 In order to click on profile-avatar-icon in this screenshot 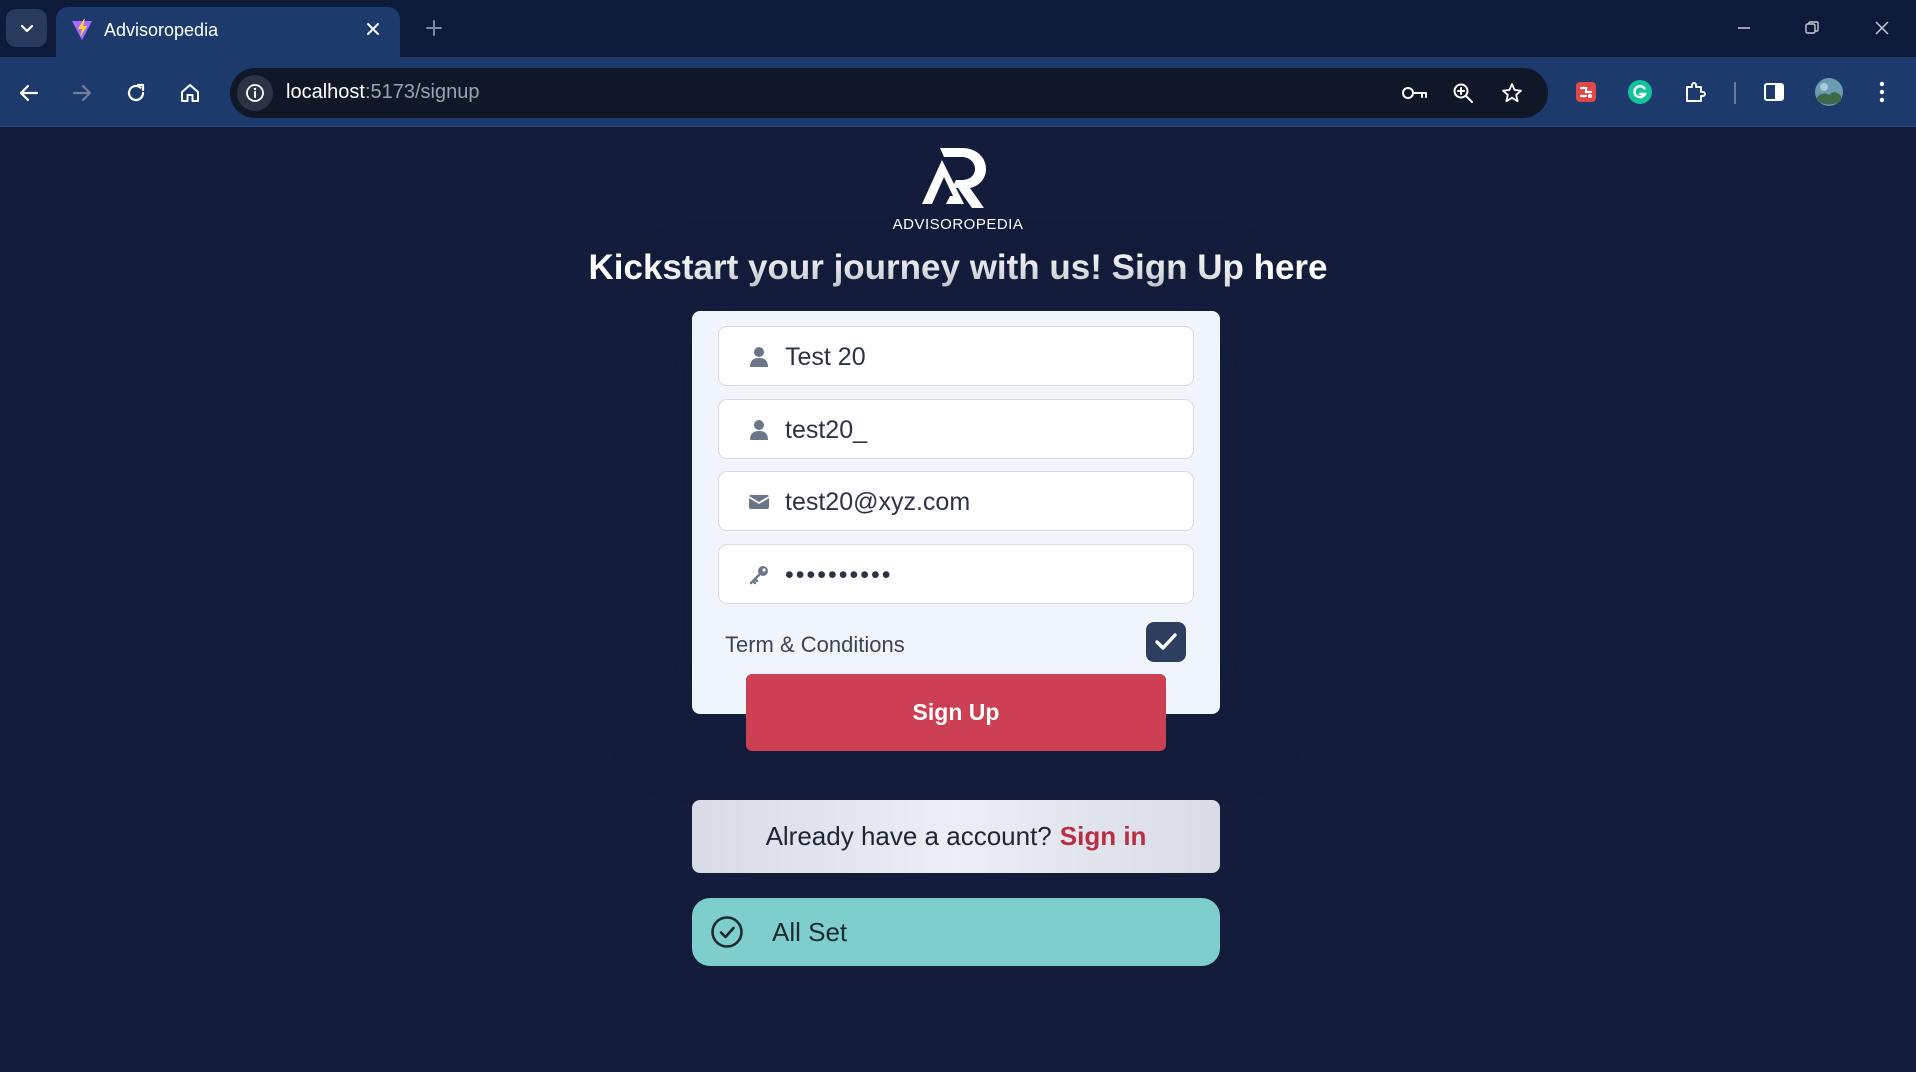, I will do `click(1829, 92)`.